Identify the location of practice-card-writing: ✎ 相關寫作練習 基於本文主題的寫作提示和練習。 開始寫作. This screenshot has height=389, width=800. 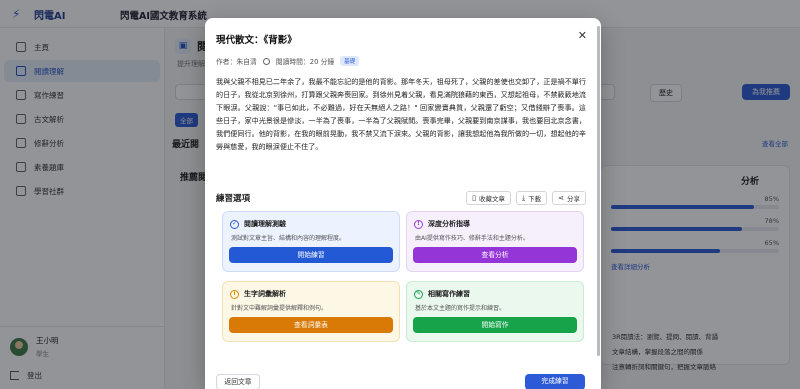
(495, 311).